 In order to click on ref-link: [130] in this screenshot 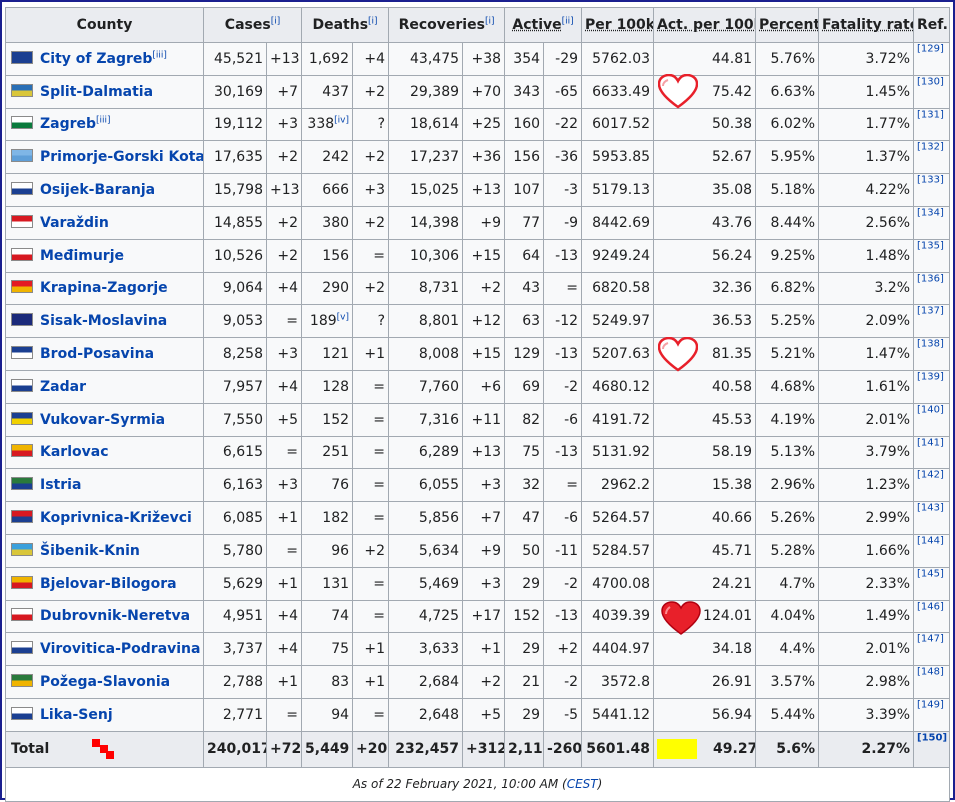, I will do `click(932, 91)`.